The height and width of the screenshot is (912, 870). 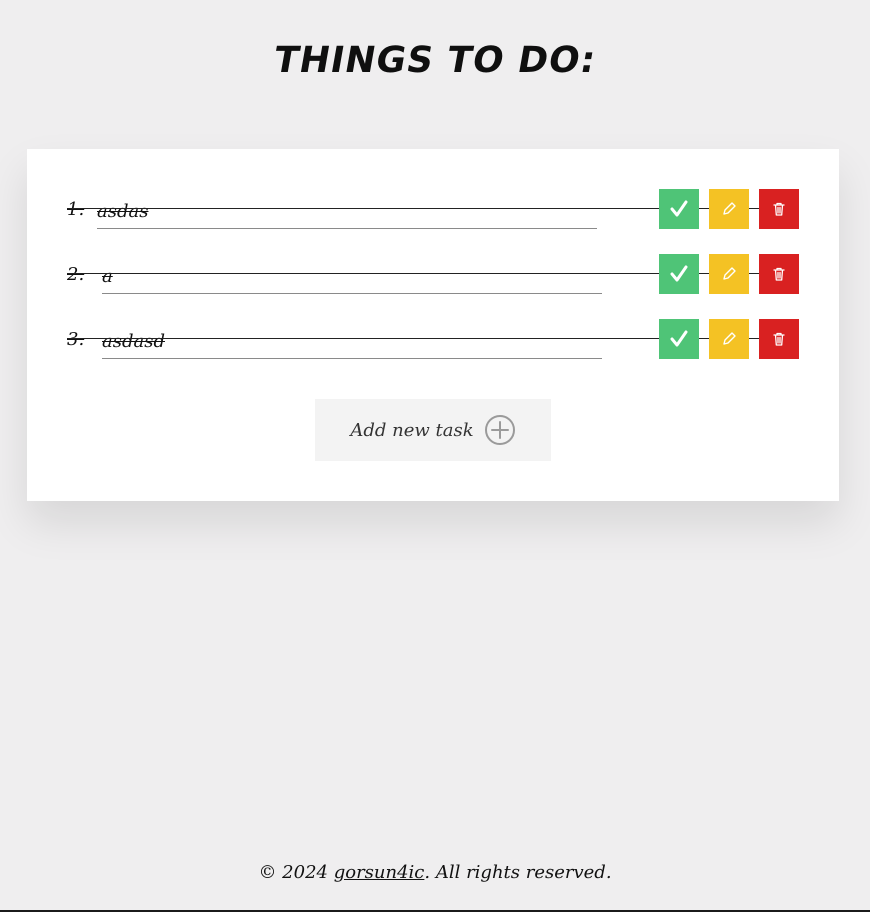 What do you see at coordinates (352, 345) in the screenshot?
I see `task-text: asdasd` at bounding box center [352, 345].